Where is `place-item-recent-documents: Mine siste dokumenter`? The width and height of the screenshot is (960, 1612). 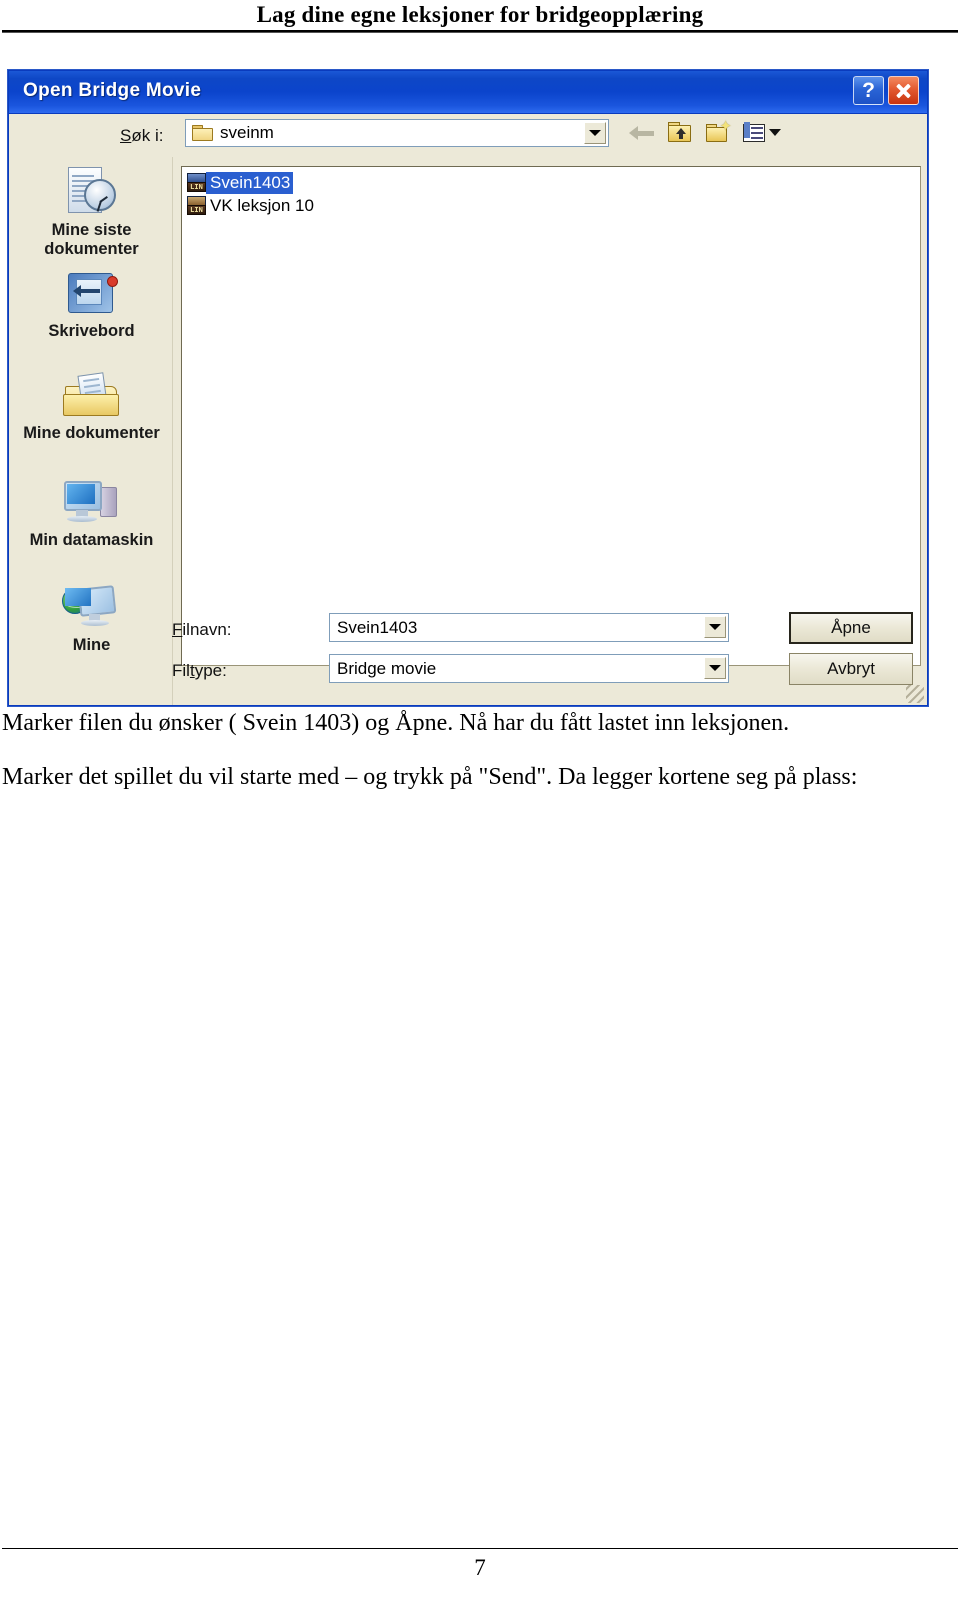 place-item-recent-documents: Mine siste dokumenter is located at coordinates (91, 212).